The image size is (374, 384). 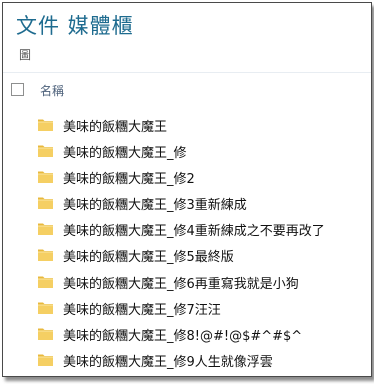 I want to click on list-item-label: 美味的飯糰大魔王_修, so click(x=125, y=154).